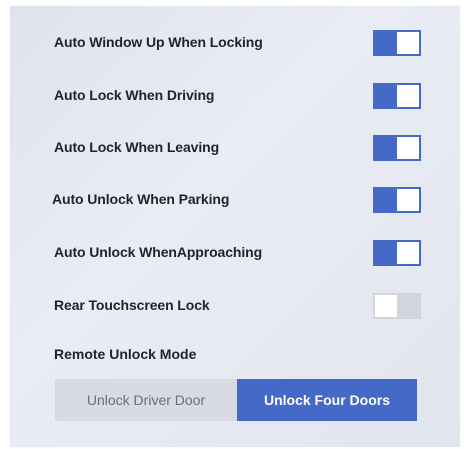  Describe the element at coordinates (158, 252) in the screenshot. I see `setting-label: Auto Unlock WhenApproaching` at that location.